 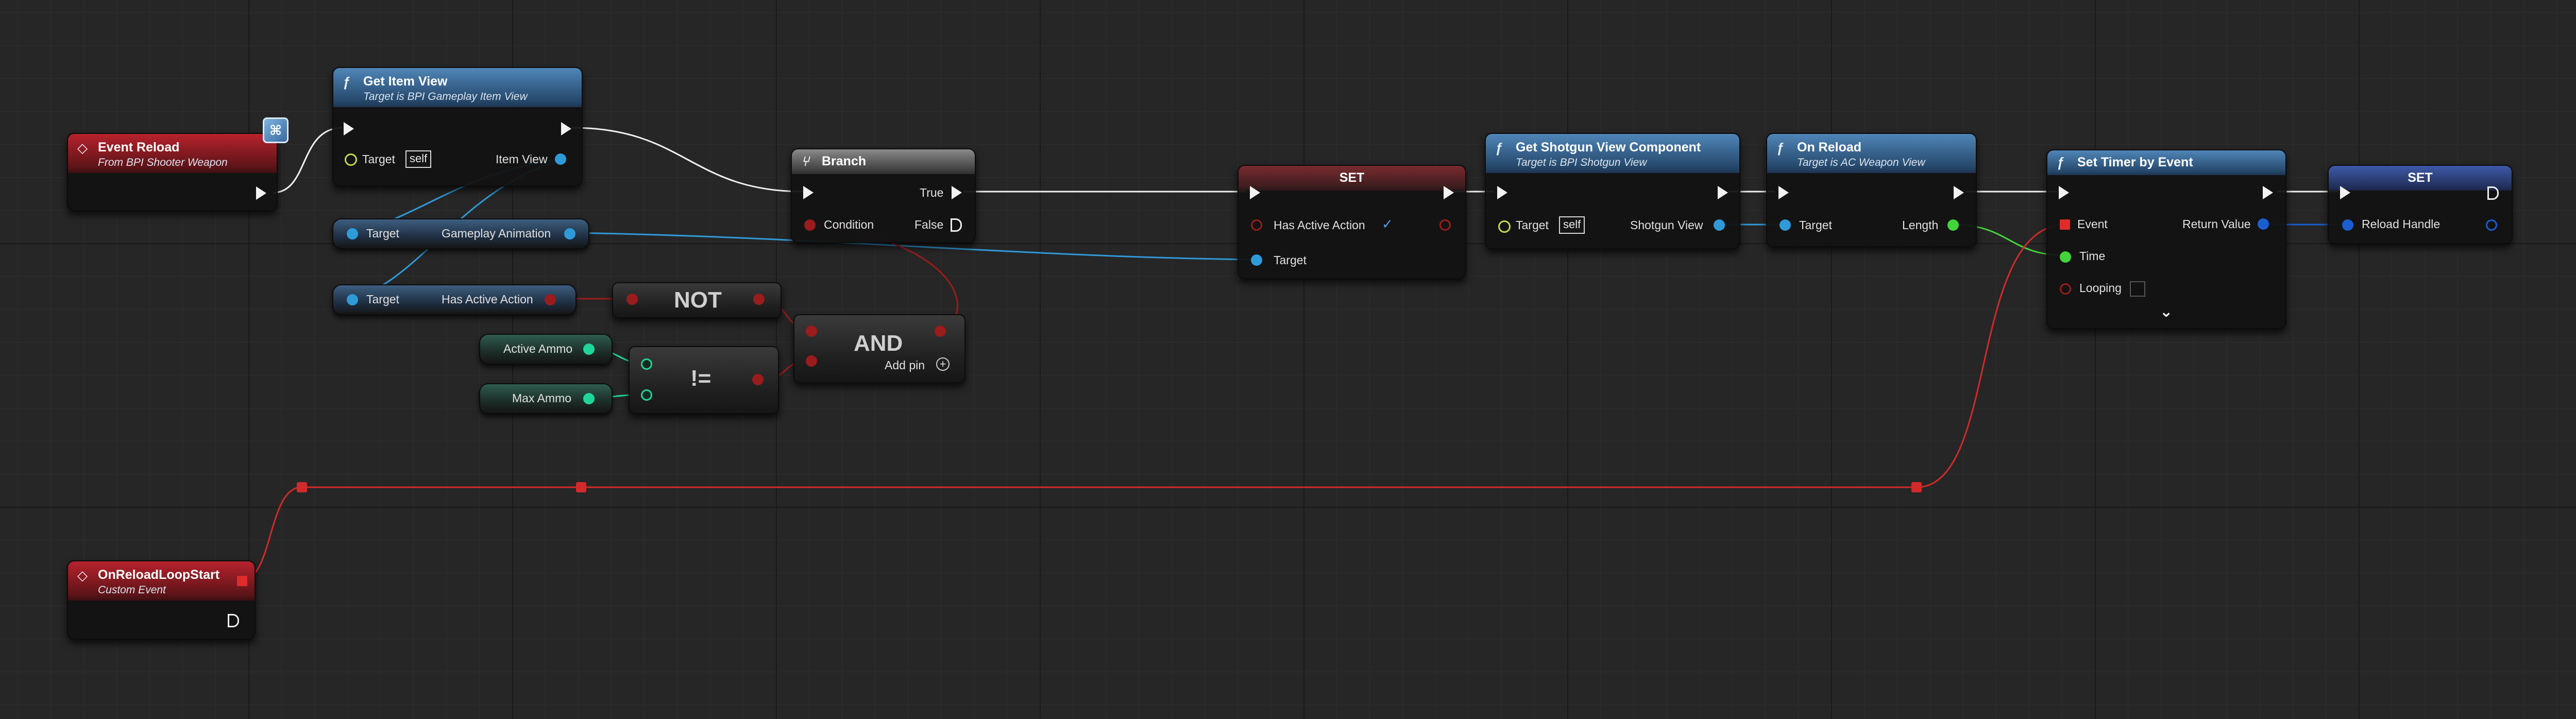 What do you see at coordinates (2065, 257) in the screenshot?
I see `time-pin` at bounding box center [2065, 257].